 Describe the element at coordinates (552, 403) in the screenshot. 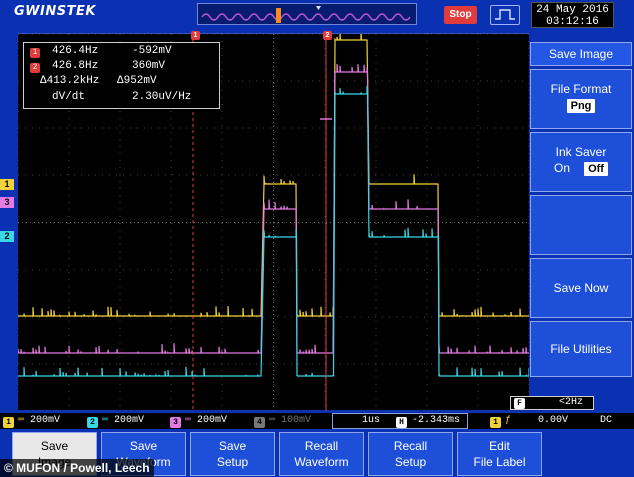

I see `trigger-filter-readout: F <2Hz` at that location.